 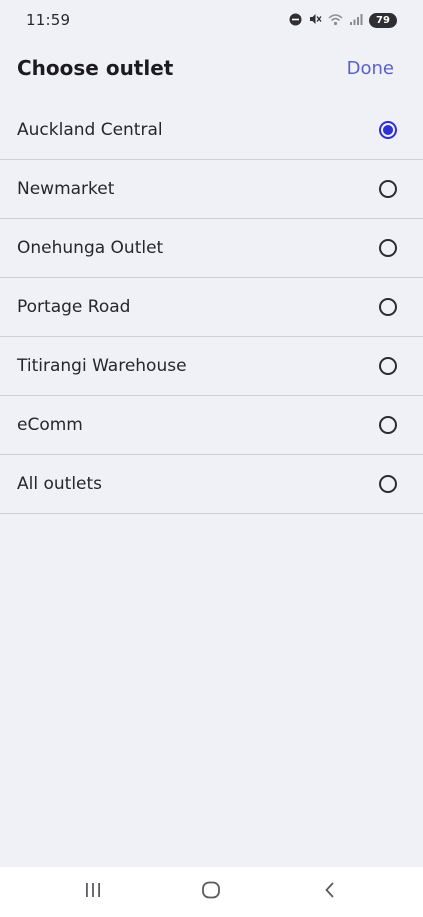 What do you see at coordinates (335, 20) in the screenshot?
I see `wifi-icon` at bounding box center [335, 20].